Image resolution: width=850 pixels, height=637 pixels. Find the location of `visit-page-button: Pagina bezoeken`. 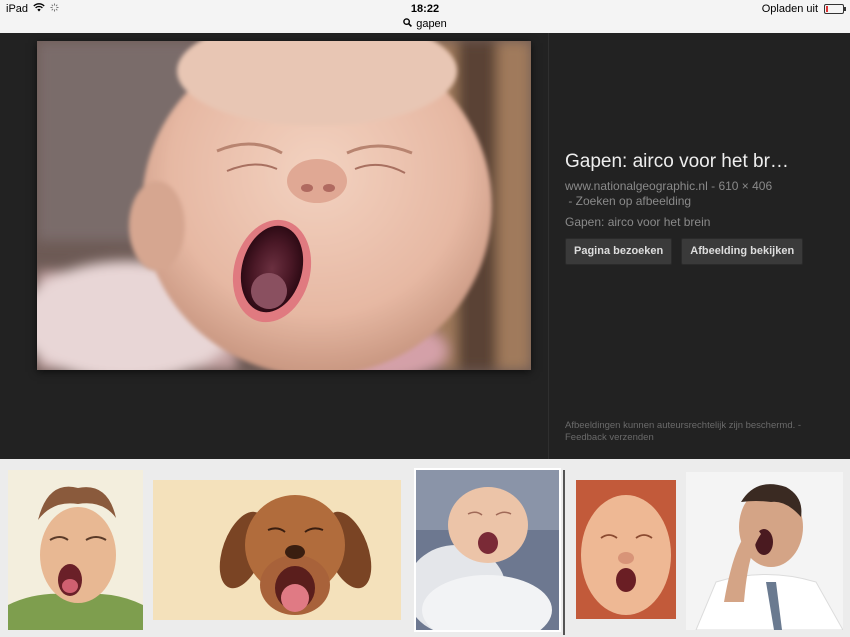

visit-page-button: Pagina bezoeken is located at coordinates (619, 251).